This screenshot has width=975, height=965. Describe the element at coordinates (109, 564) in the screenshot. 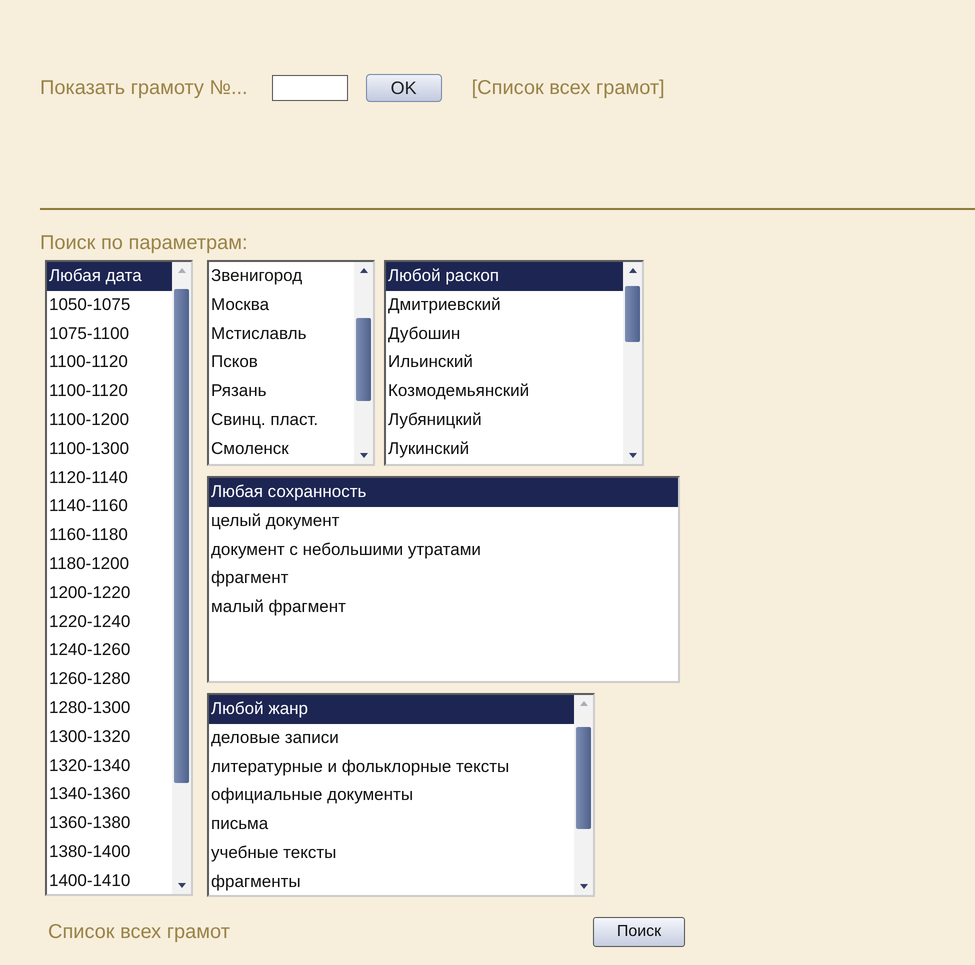

I see `list-option: 1180-1200` at that location.